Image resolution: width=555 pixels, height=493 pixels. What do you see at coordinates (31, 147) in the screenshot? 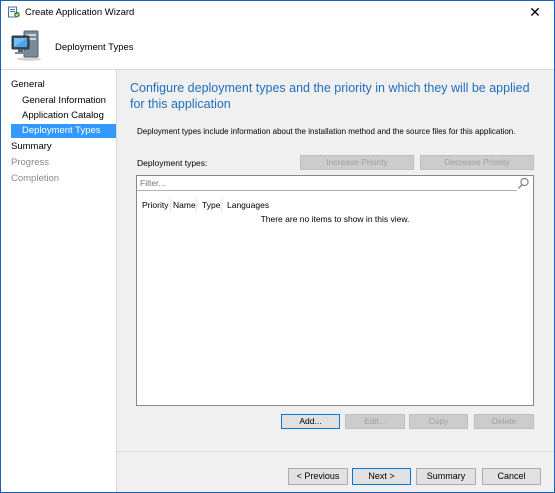
I see `sidebar-item-summary: Summary` at bounding box center [31, 147].